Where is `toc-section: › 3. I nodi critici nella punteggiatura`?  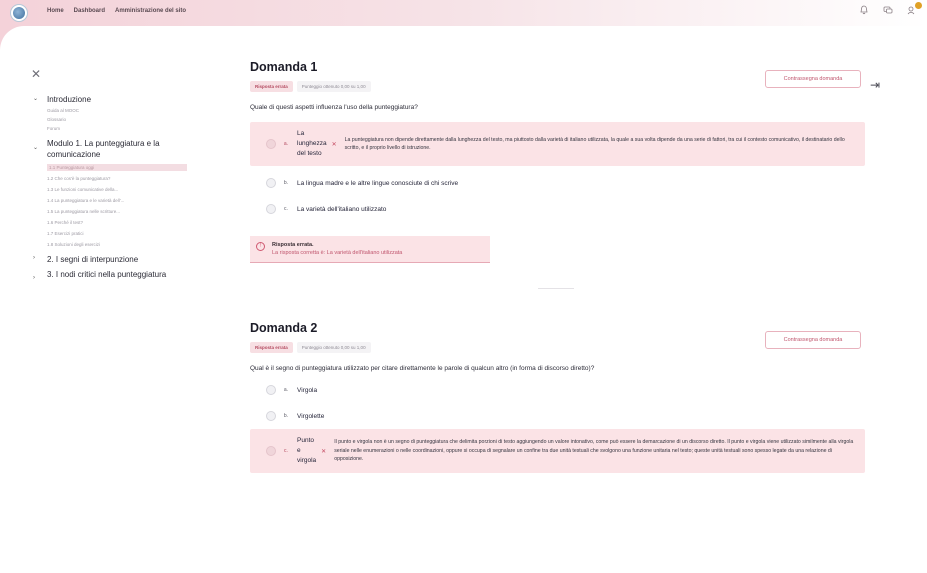 toc-section: › 3. I nodi critici nella punteggiatura is located at coordinates (115, 275).